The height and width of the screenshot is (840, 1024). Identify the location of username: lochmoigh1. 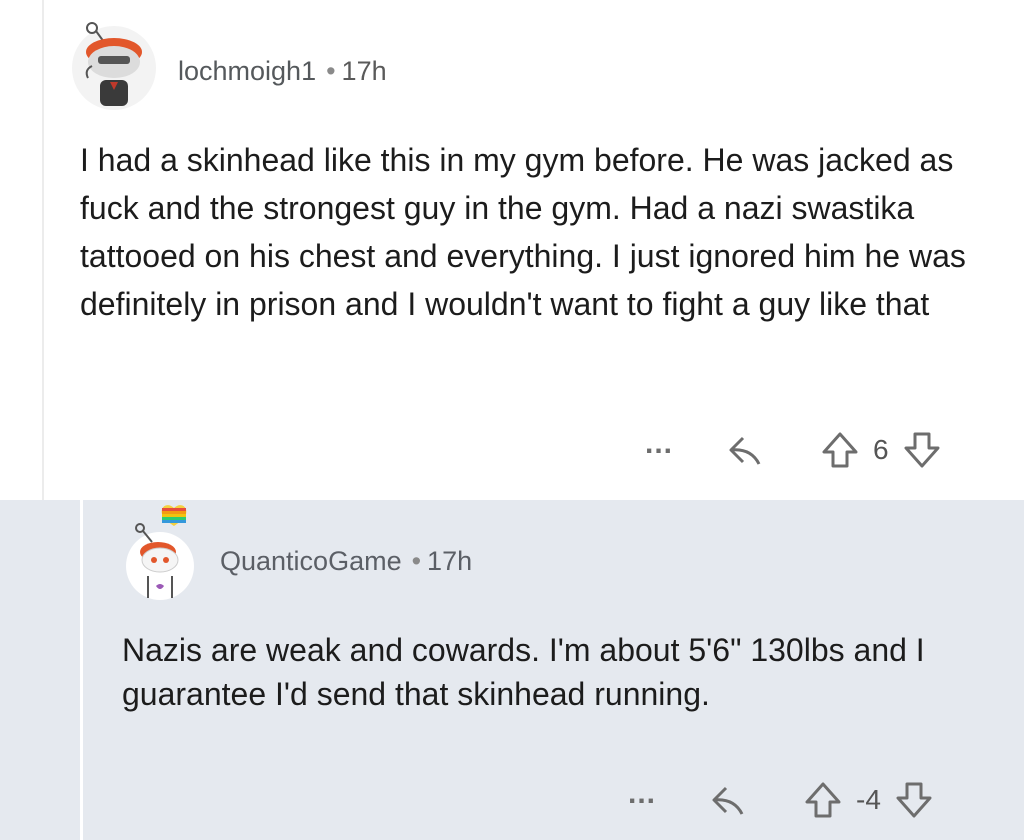
(247, 71).